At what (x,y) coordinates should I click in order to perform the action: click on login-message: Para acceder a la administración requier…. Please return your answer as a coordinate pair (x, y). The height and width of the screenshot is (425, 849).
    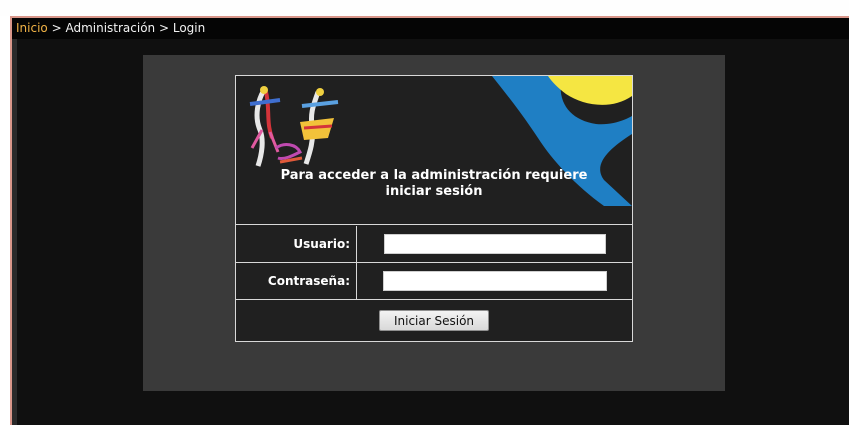
    Looking at the image, I should click on (434, 183).